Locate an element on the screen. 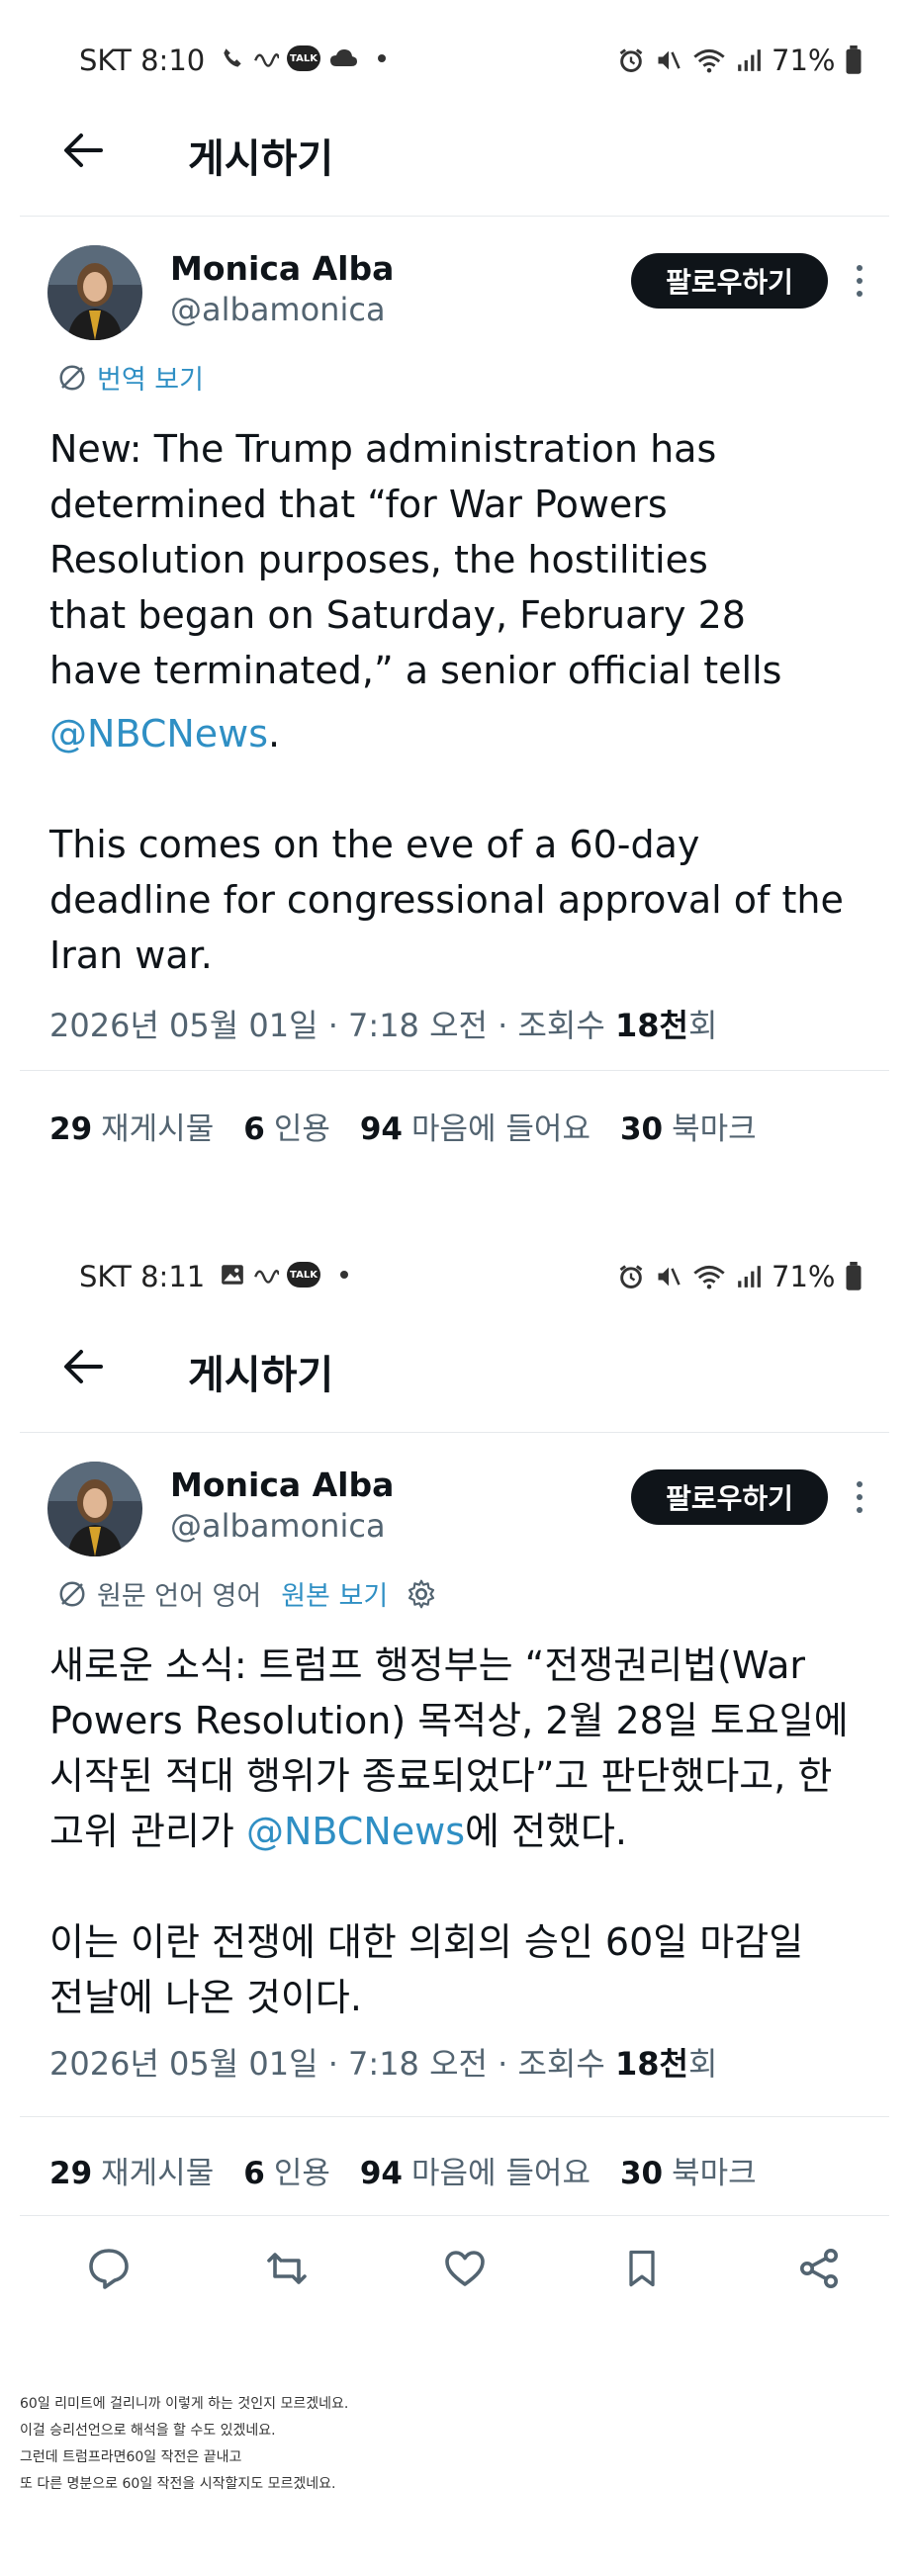 The image size is (909, 2576). stats-divider is located at coordinates (454, 2215).